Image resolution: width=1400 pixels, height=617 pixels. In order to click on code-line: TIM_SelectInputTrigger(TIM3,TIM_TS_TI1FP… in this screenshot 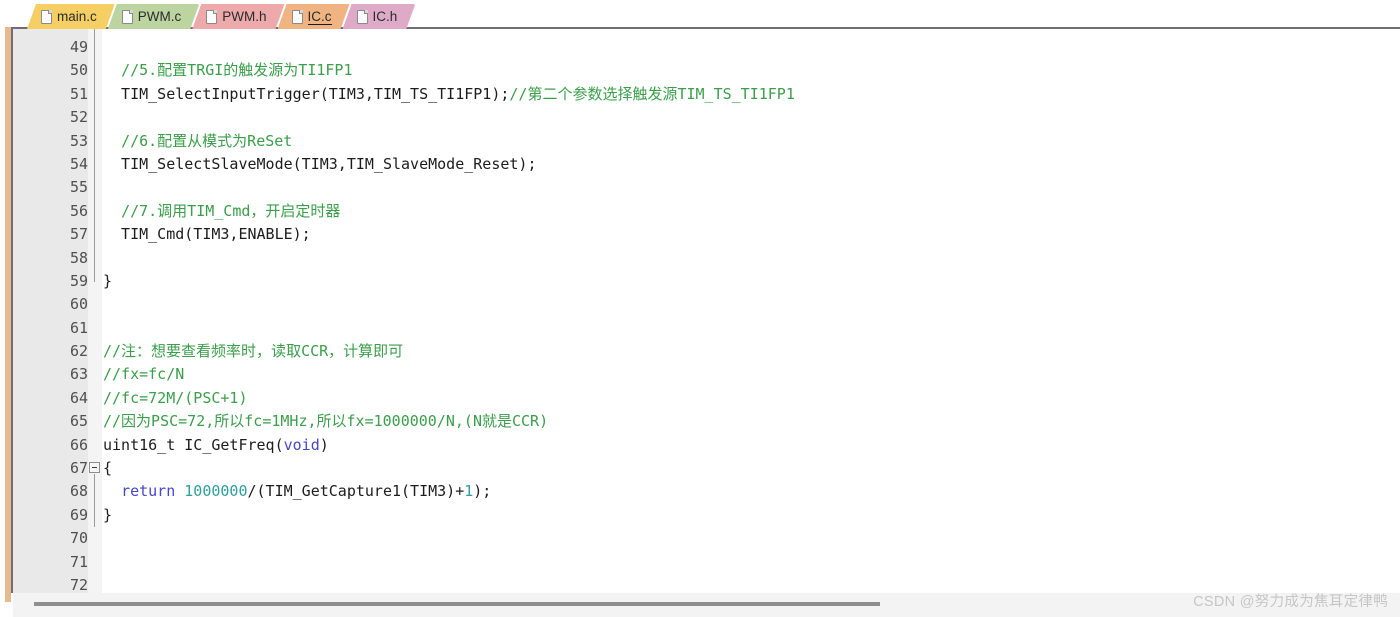, I will do `click(449, 94)`.